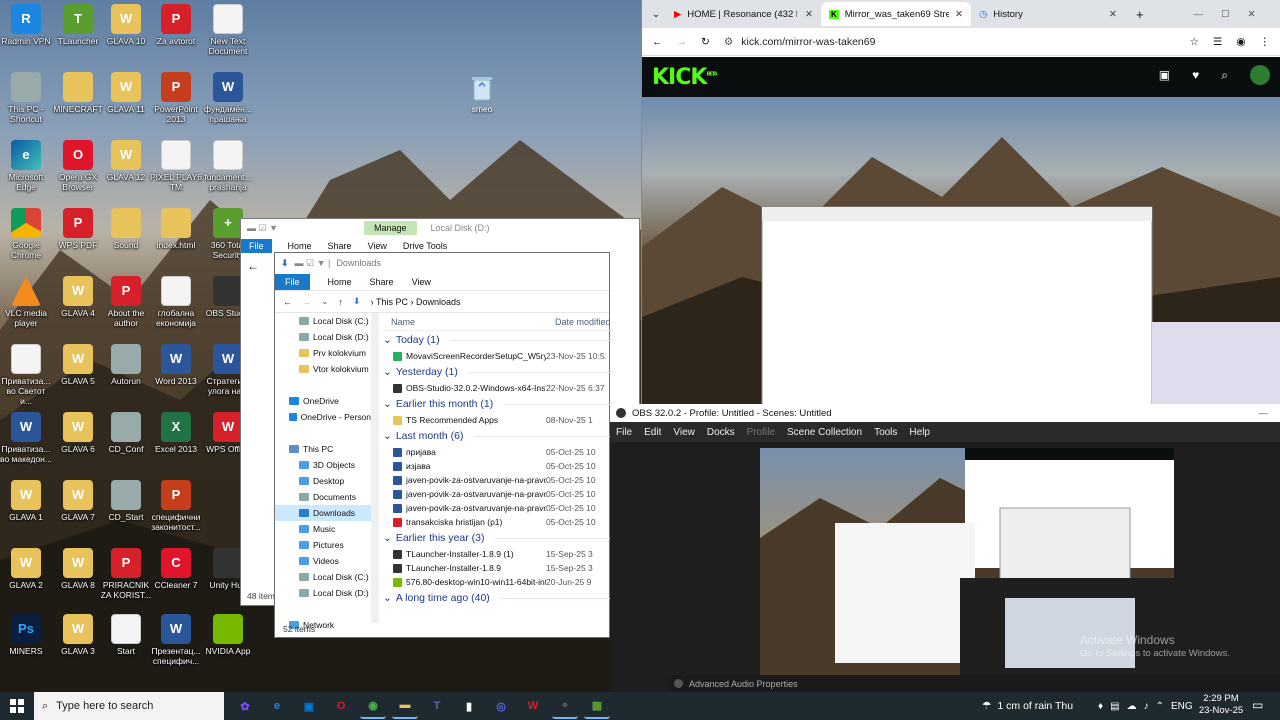 Image resolution: width=1280 pixels, height=720 pixels. Describe the element at coordinates (808, 42) in the screenshot. I see `url-text: kick.com/mirror-was-taken69` at that location.